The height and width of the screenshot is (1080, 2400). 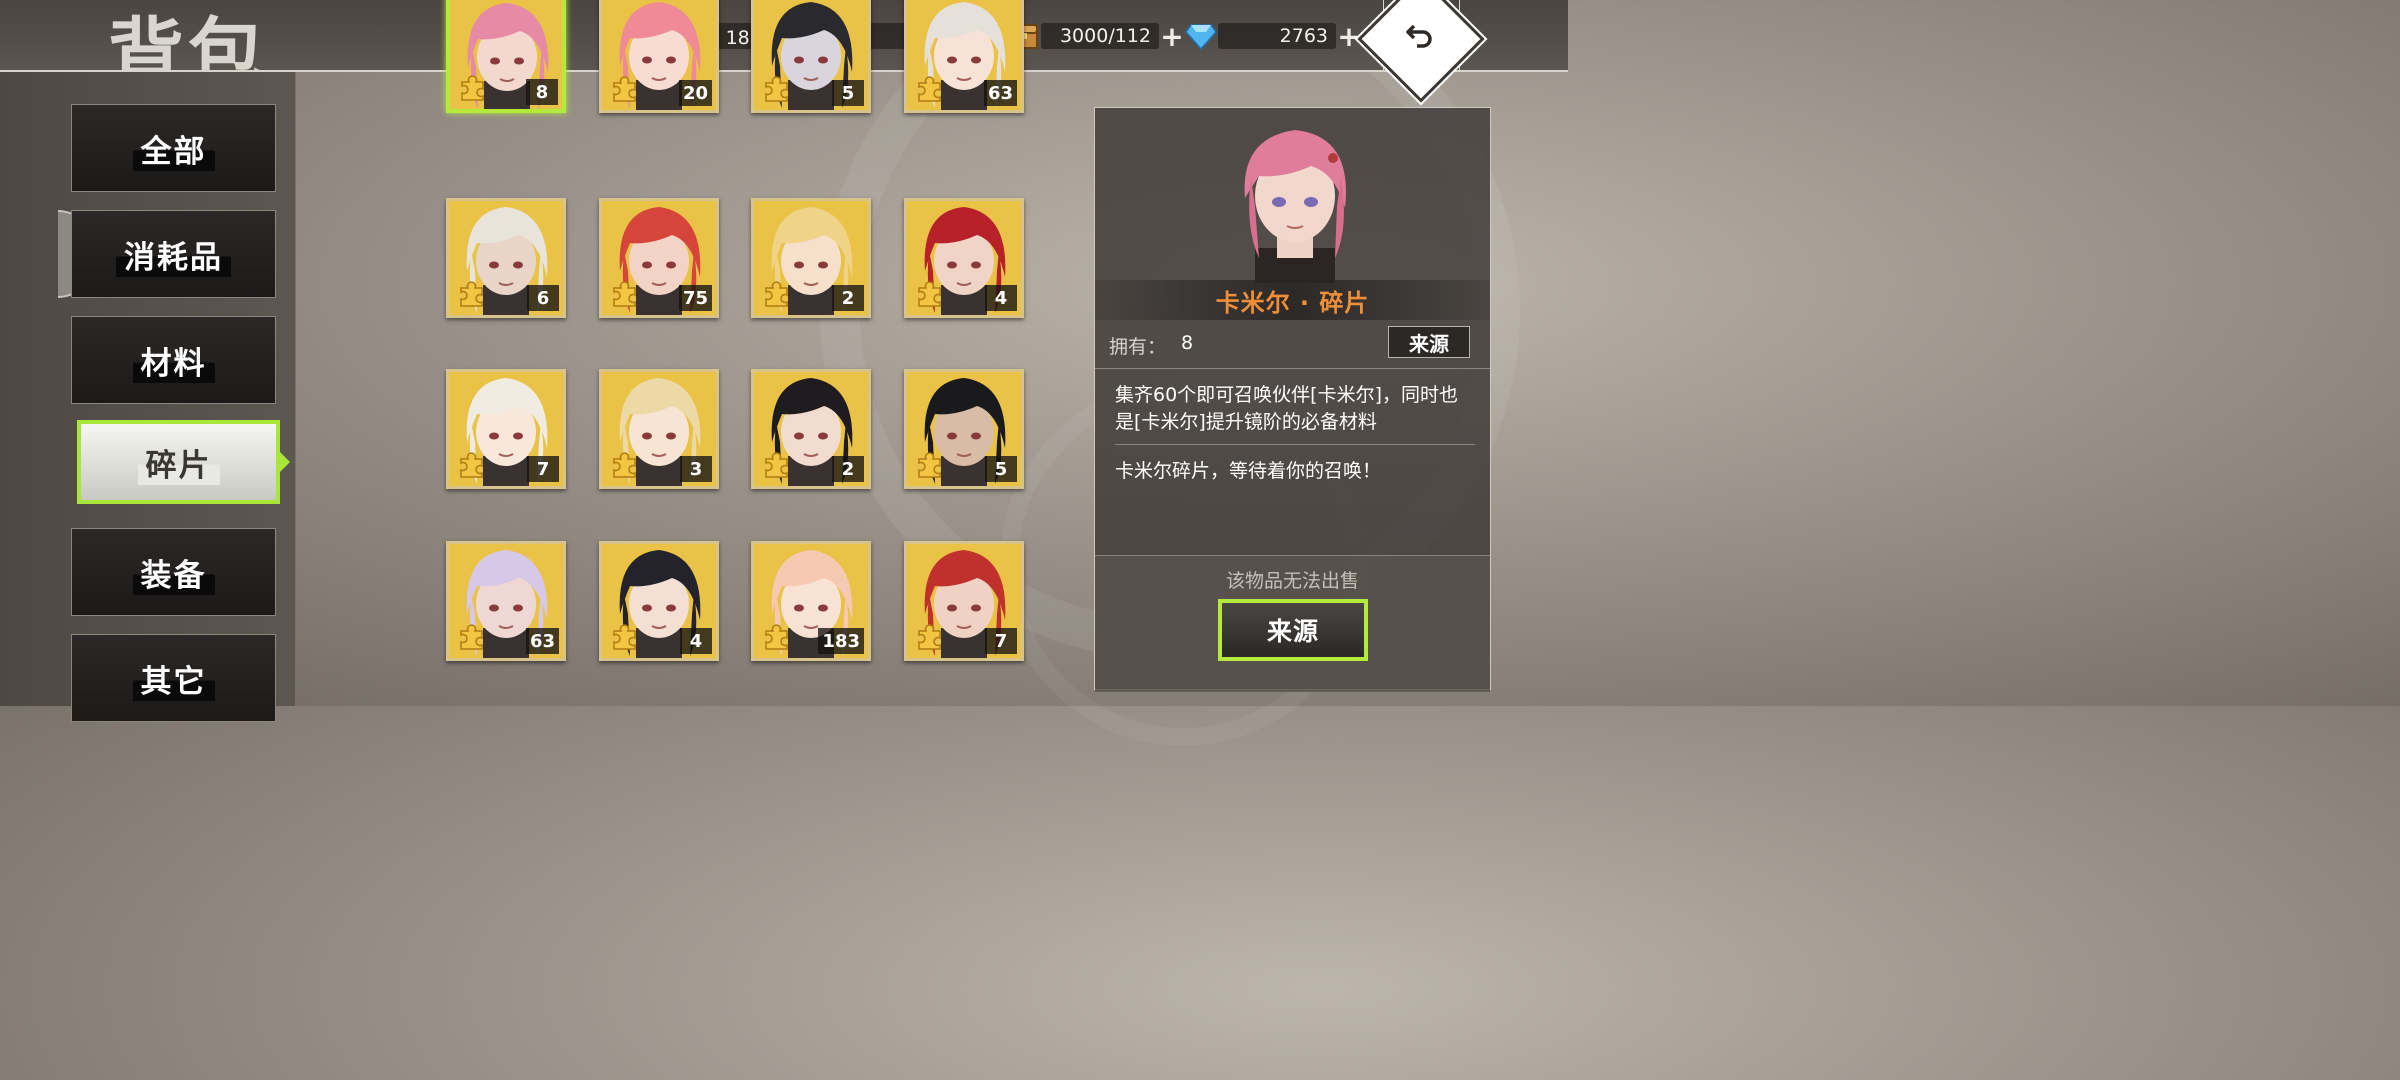 What do you see at coordinates (1429, 342) in the screenshot?
I see `source-button-small: 来源` at bounding box center [1429, 342].